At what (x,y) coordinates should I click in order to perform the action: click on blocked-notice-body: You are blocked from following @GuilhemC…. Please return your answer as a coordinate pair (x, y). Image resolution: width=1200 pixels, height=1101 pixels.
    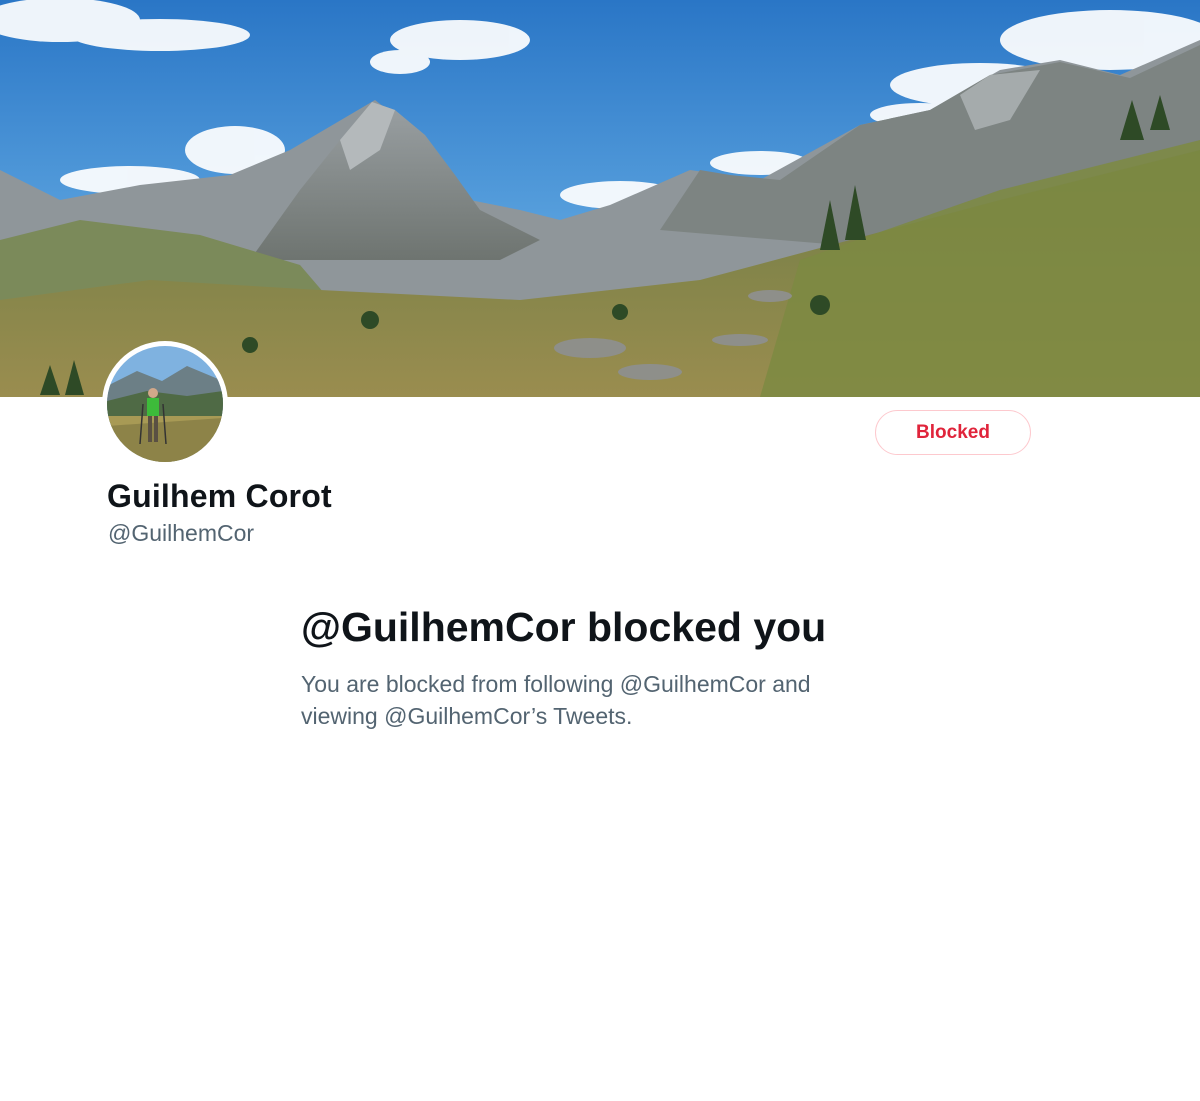
    Looking at the image, I should click on (556, 700).